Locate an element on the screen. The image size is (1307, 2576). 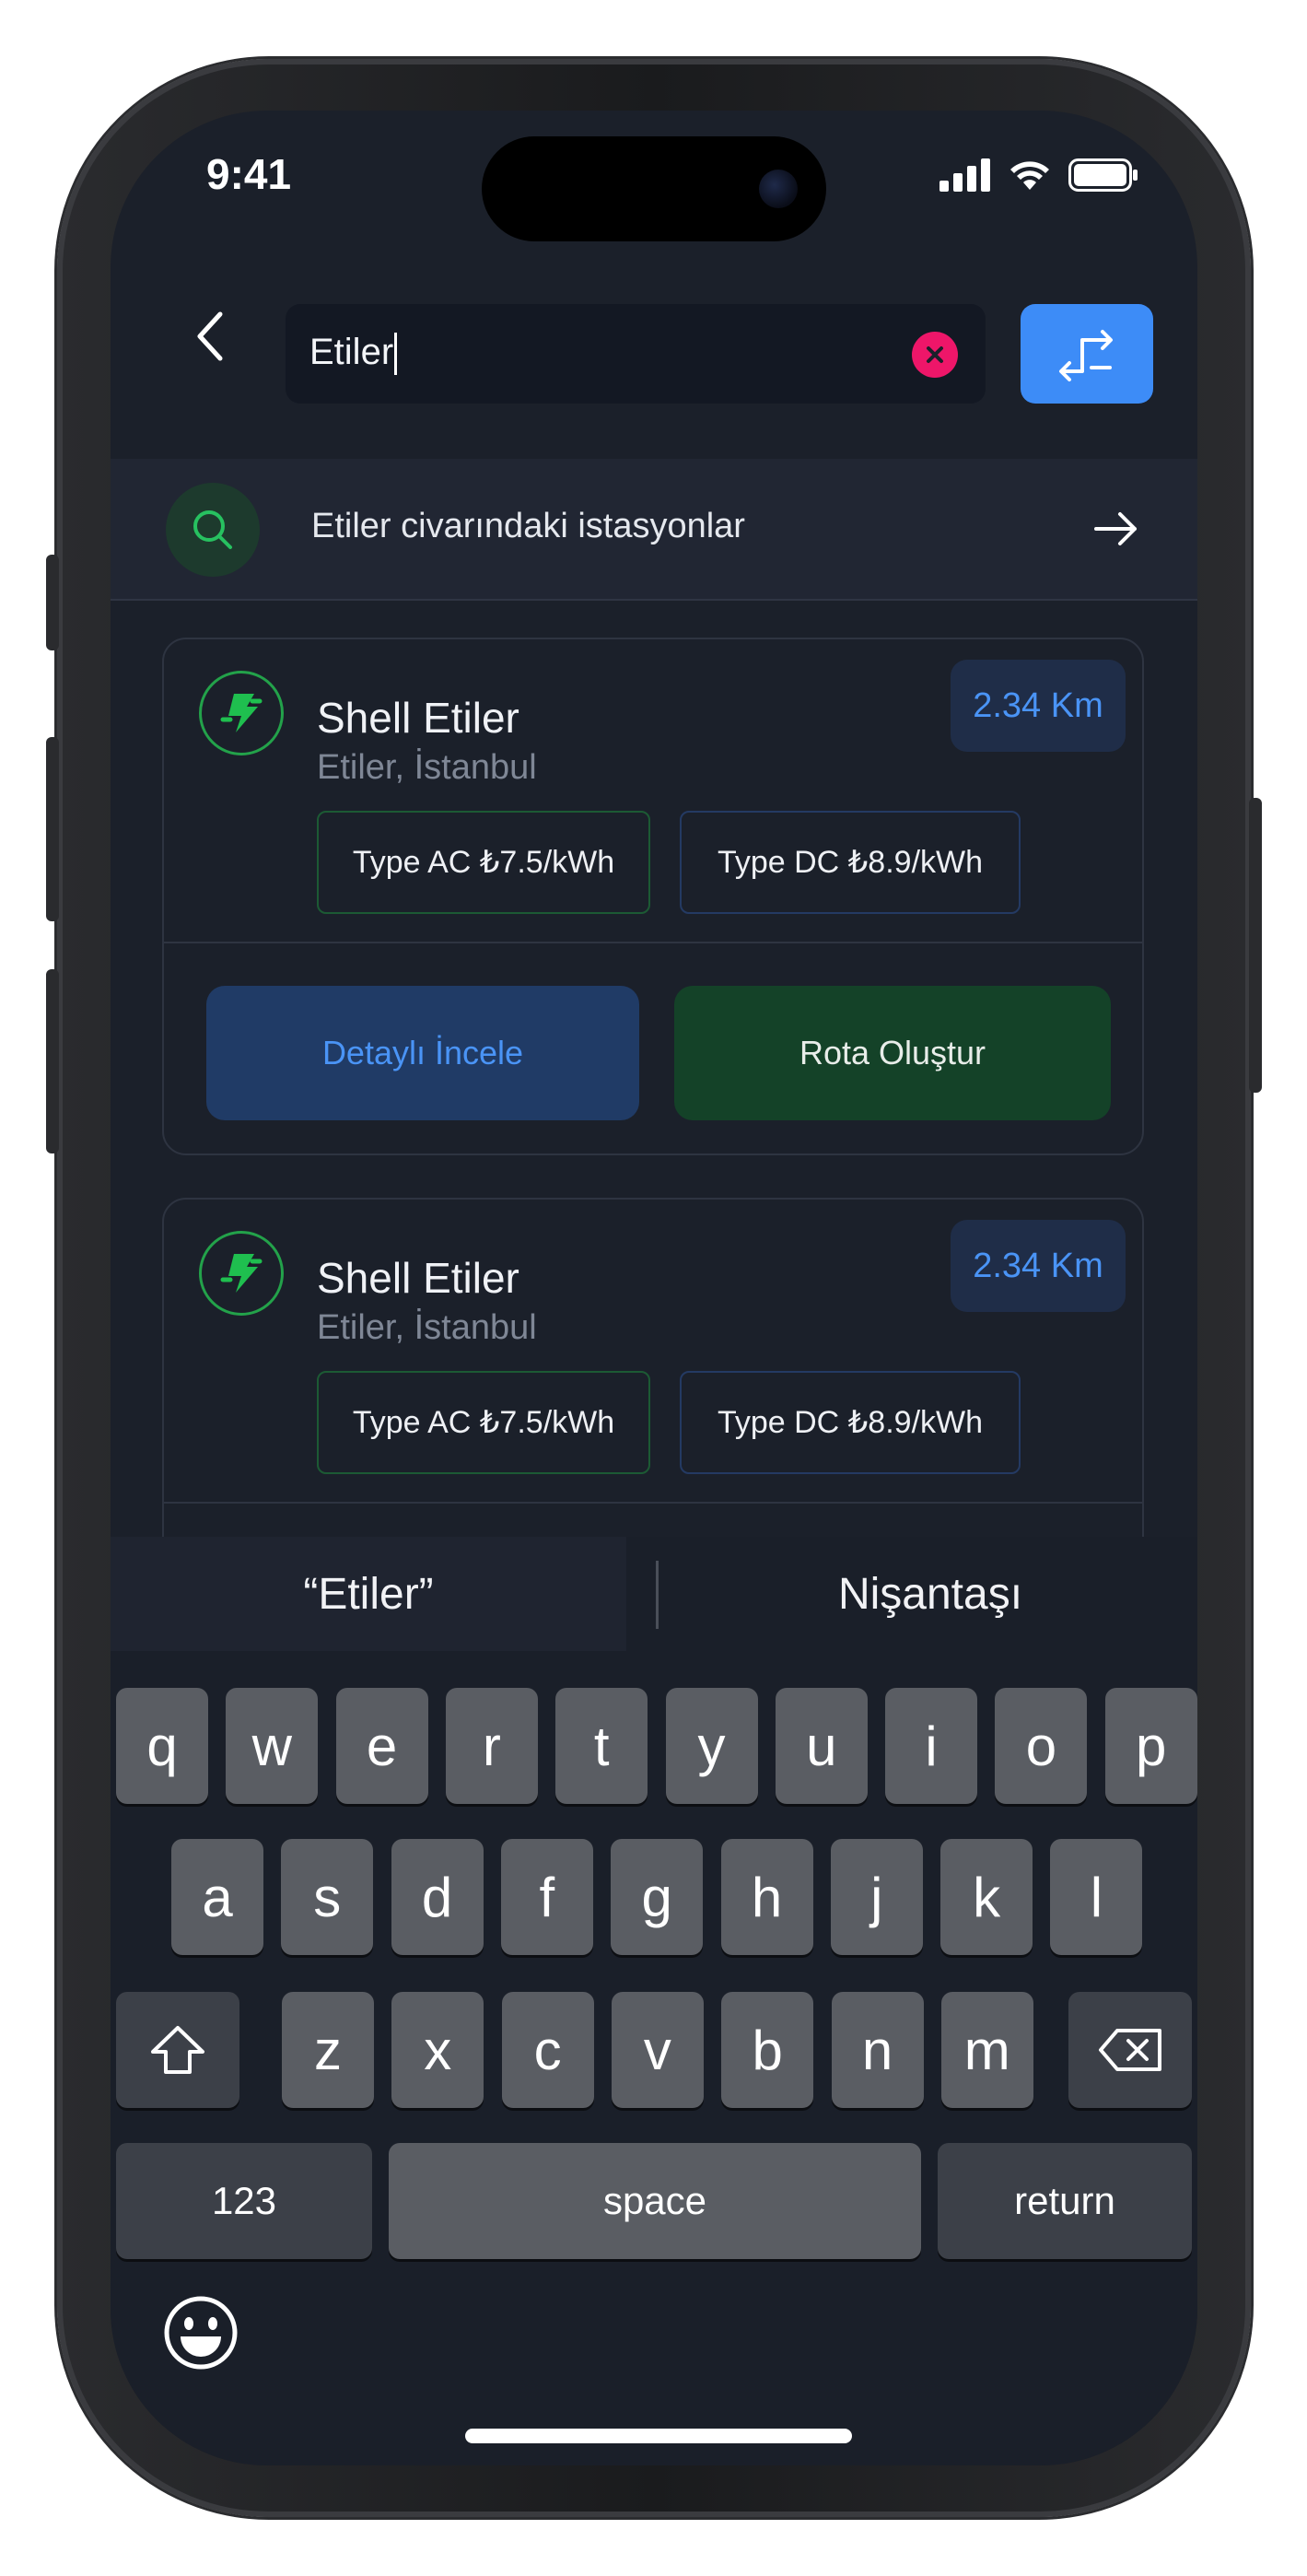
key-e: e is located at coordinates (381, 1746).